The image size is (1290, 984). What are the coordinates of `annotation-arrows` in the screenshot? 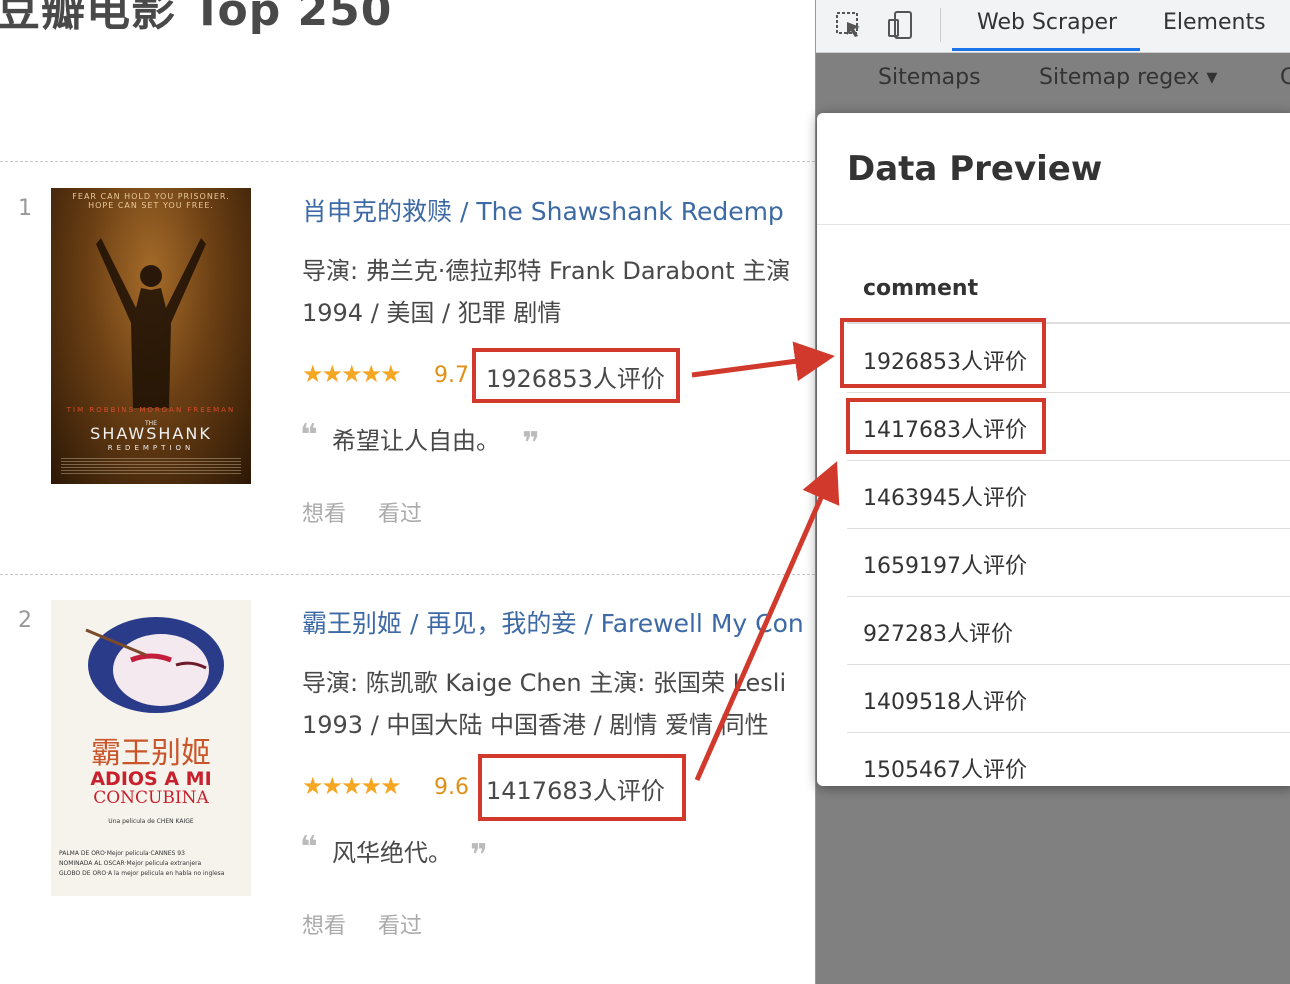 It's located at (765, 561).